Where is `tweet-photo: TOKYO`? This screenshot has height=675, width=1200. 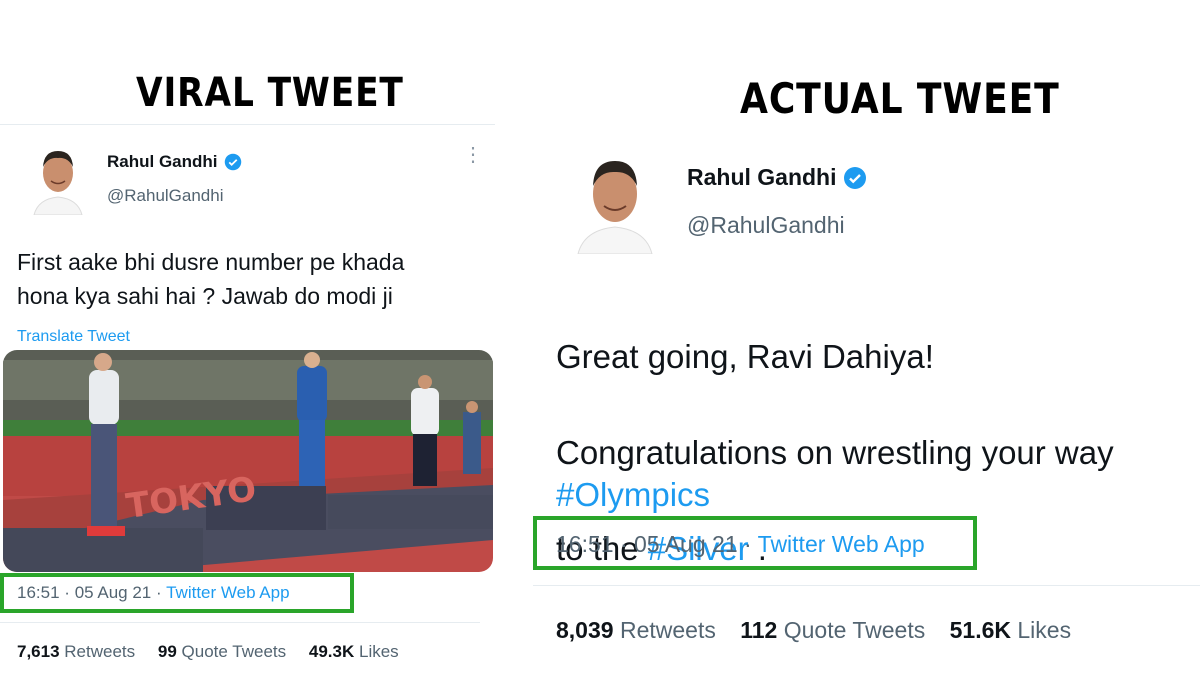
tweet-photo: TOKYO is located at coordinates (248, 461).